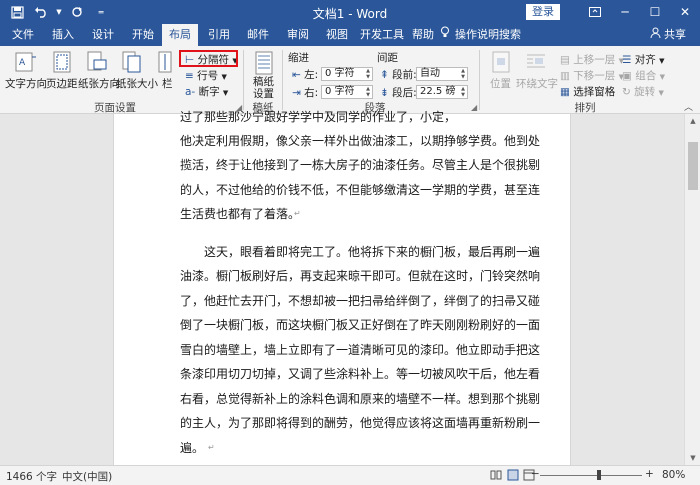 This screenshot has height=485, width=700. What do you see at coordinates (543, 12) in the screenshot?
I see `login-button: 登录` at bounding box center [543, 12].